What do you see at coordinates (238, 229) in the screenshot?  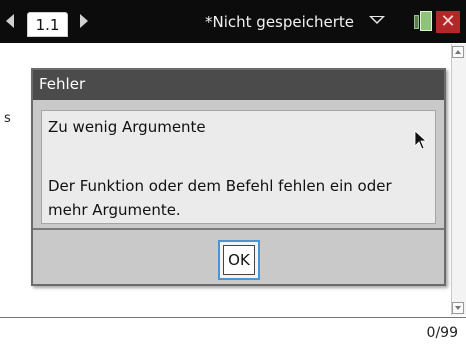 I see `dialog-divider` at bounding box center [238, 229].